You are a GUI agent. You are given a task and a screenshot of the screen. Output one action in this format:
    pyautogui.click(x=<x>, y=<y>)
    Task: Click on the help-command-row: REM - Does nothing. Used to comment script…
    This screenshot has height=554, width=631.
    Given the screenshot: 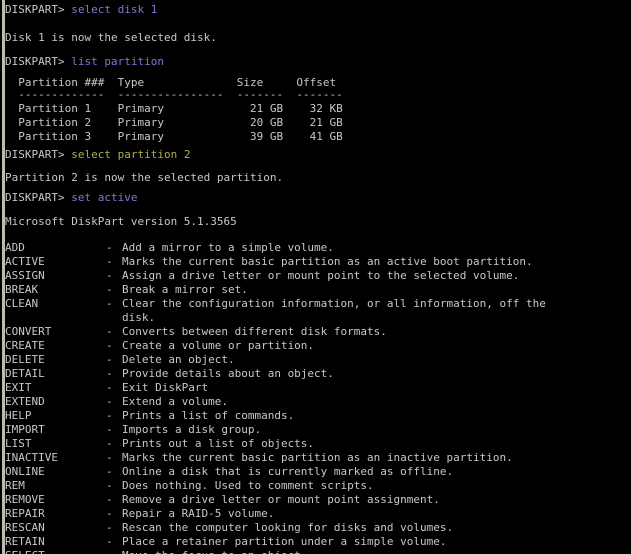 What is the action you would take?
    pyautogui.click(x=189, y=486)
    